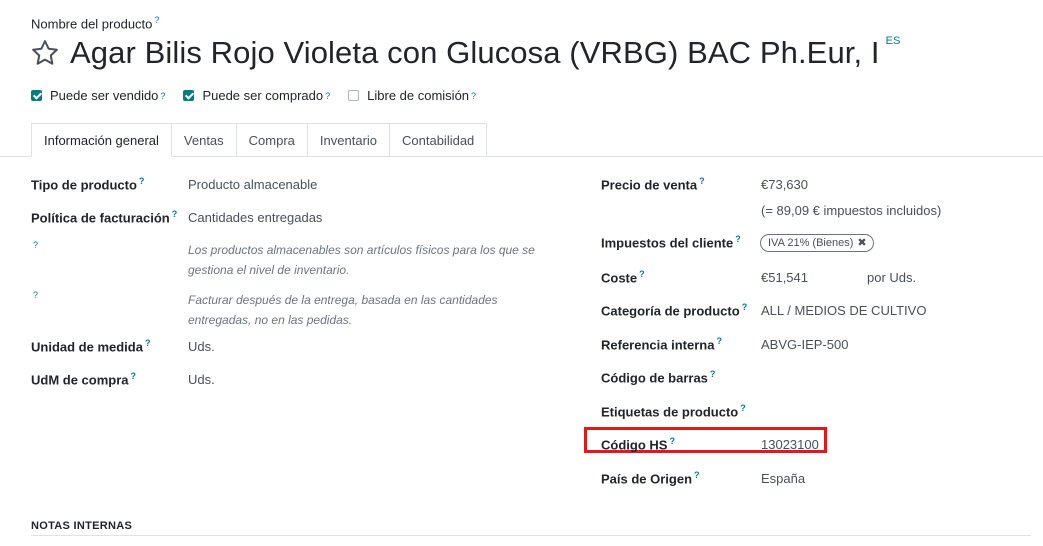  What do you see at coordinates (349, 140) in the screenshot?
I see `tab-inventory: Inventario` at bounding box center [349, 140].